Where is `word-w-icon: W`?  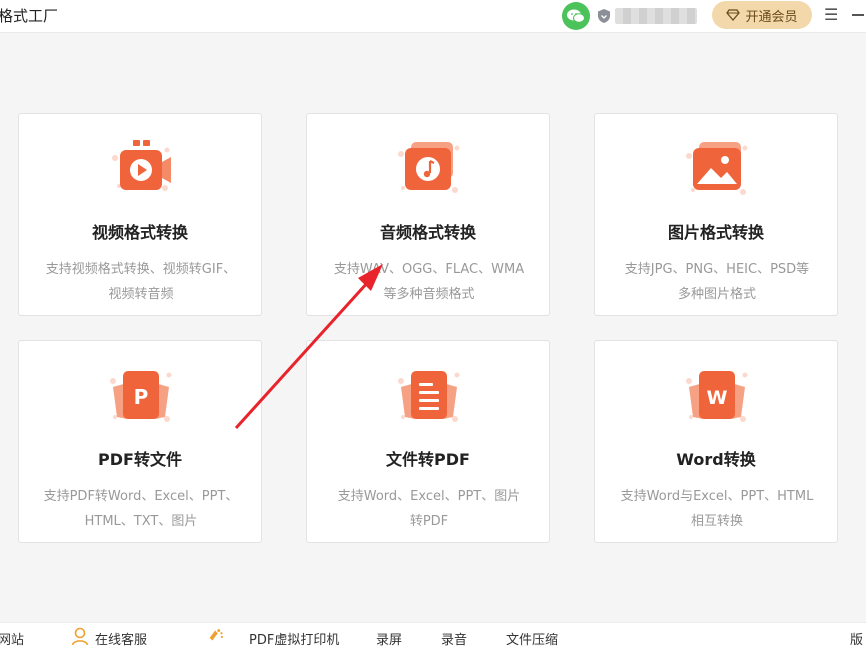
word-w-icon: W is located at coordinates (717, 396).